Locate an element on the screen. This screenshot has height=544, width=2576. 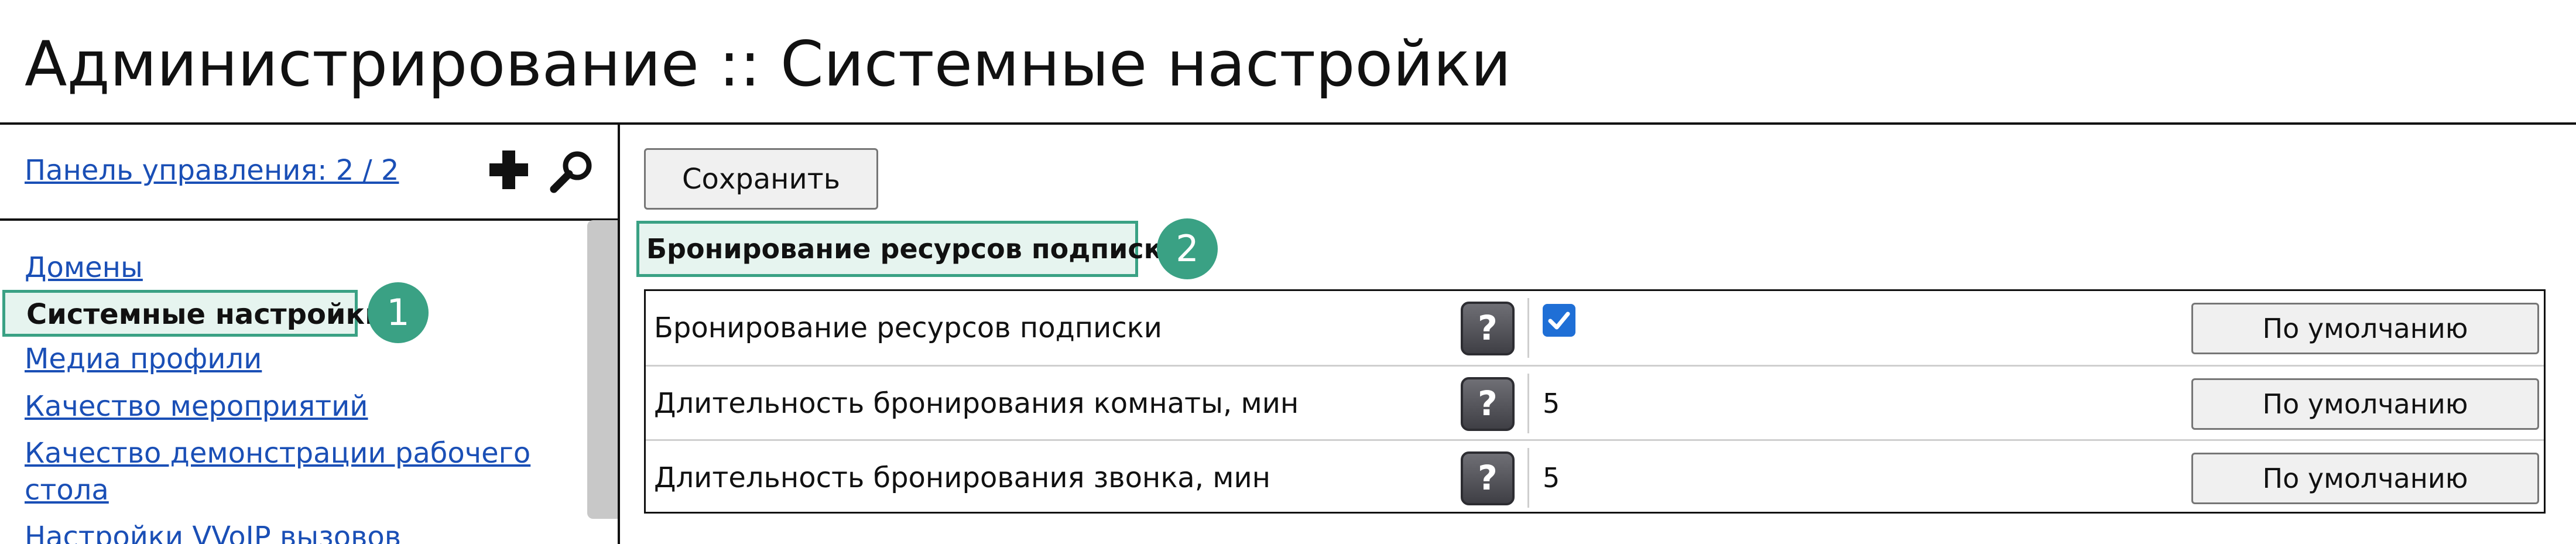
section-title: Бронирование ресурсов подписки is located at coordinates (908, 249).